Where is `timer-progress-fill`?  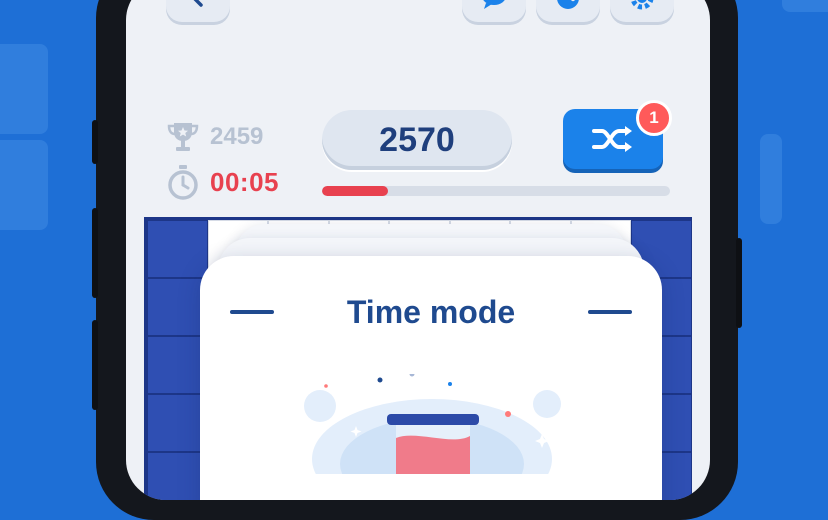
timer-progress-fill is located at coordinates (355, 191).